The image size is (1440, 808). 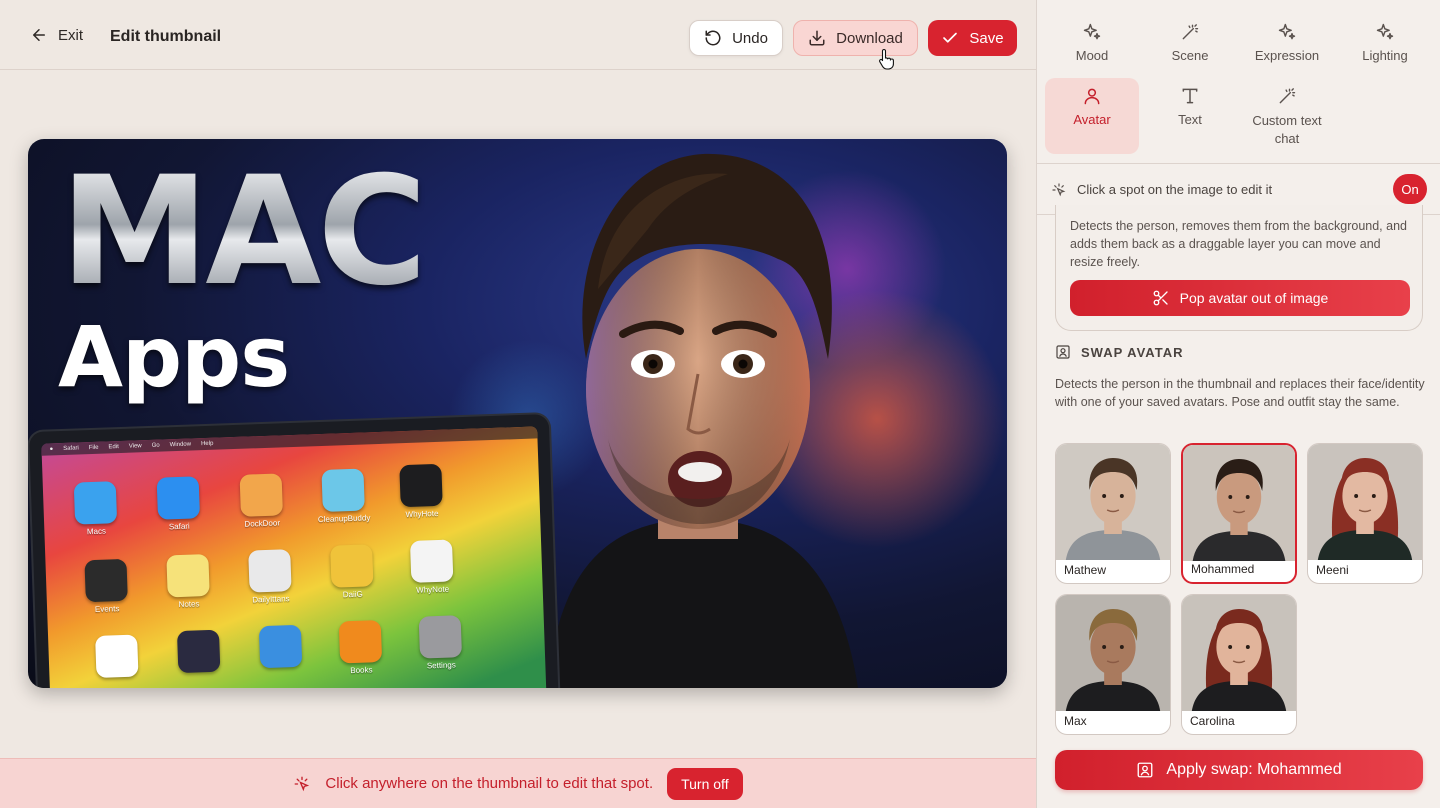 I want to click on apply-swap-button: Apply swap: Mohammed, so click(x=1239, y=770).